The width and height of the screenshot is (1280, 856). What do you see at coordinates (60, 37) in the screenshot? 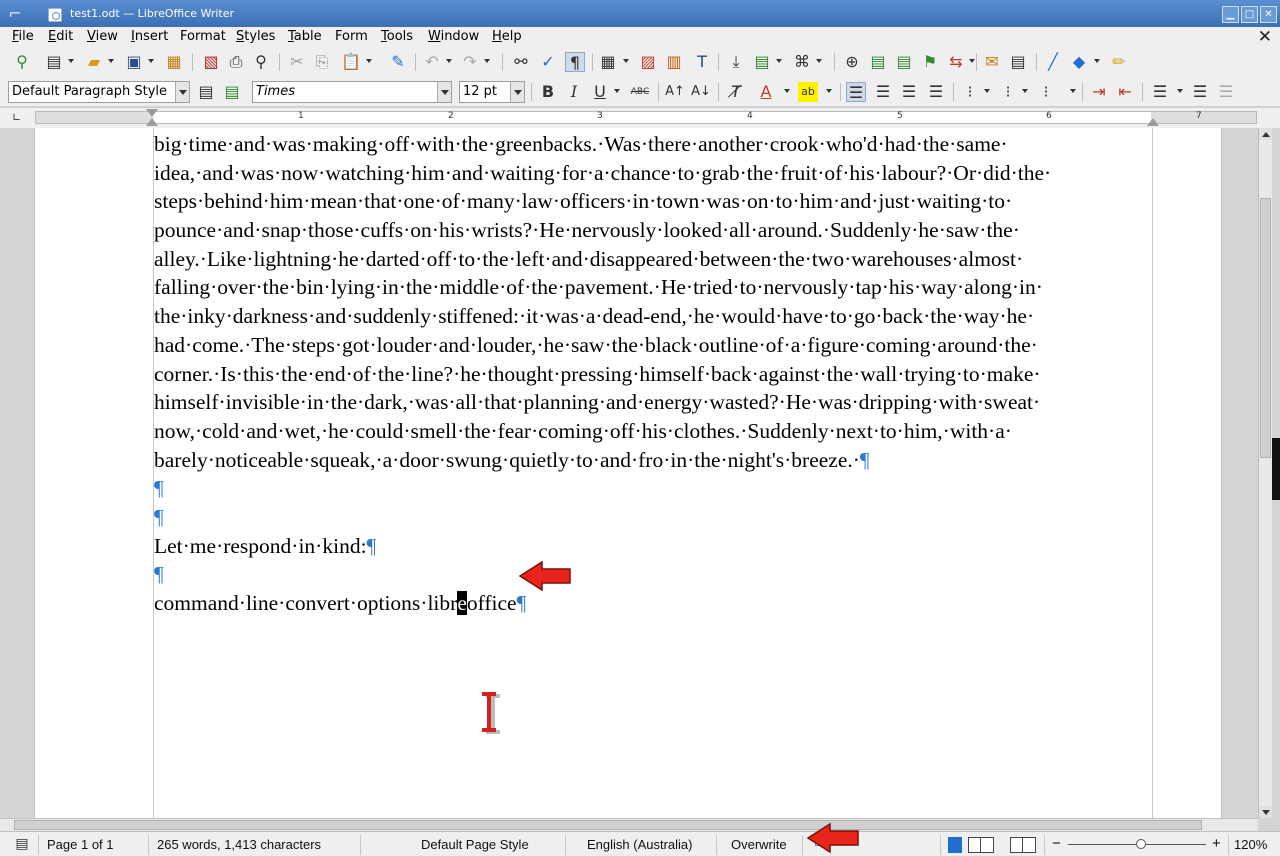
I see `menu-edit: Edit` at bounding box center [60, 37].